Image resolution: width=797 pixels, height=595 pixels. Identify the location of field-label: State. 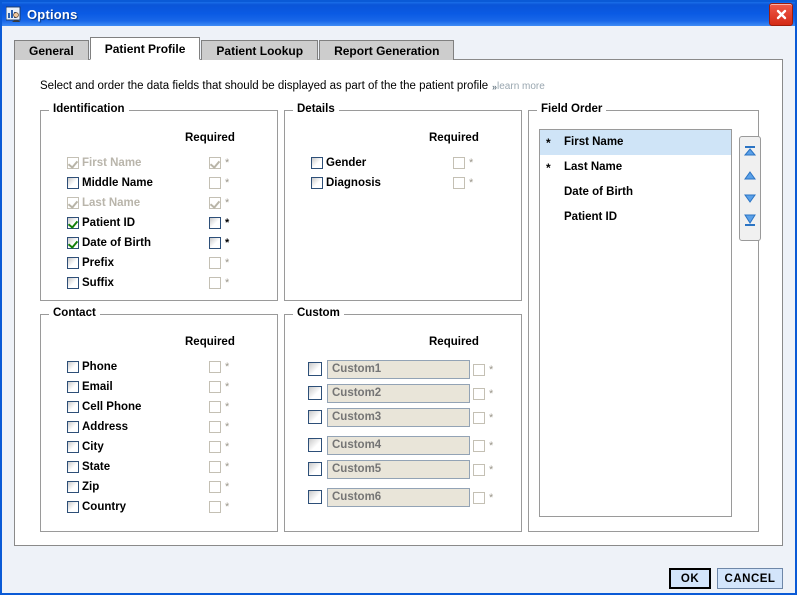
(96, 467).